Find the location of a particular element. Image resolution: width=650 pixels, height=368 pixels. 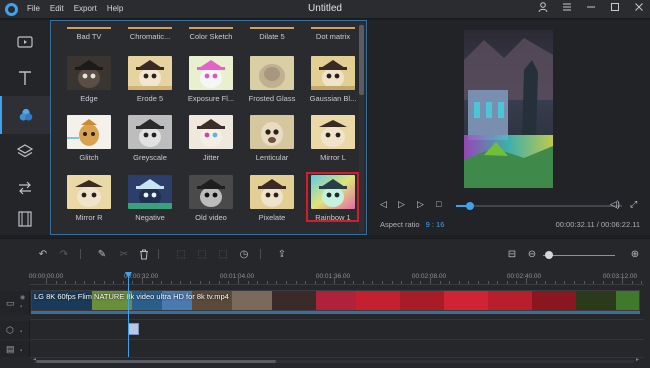

filter-bad-tv: Bad TV is located at coordinates (89, 36).